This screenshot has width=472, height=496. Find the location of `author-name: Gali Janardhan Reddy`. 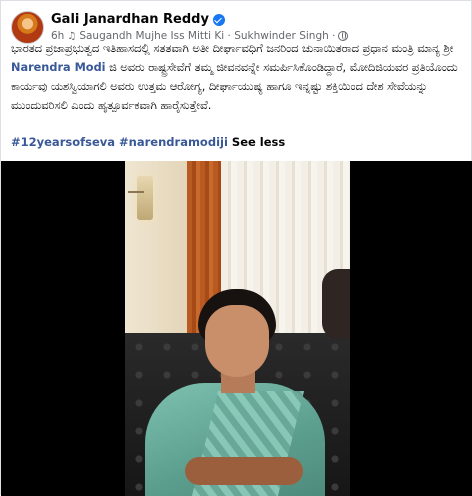

author-name: Gali Janardhan Reddy is located at coordinates (130, 19).